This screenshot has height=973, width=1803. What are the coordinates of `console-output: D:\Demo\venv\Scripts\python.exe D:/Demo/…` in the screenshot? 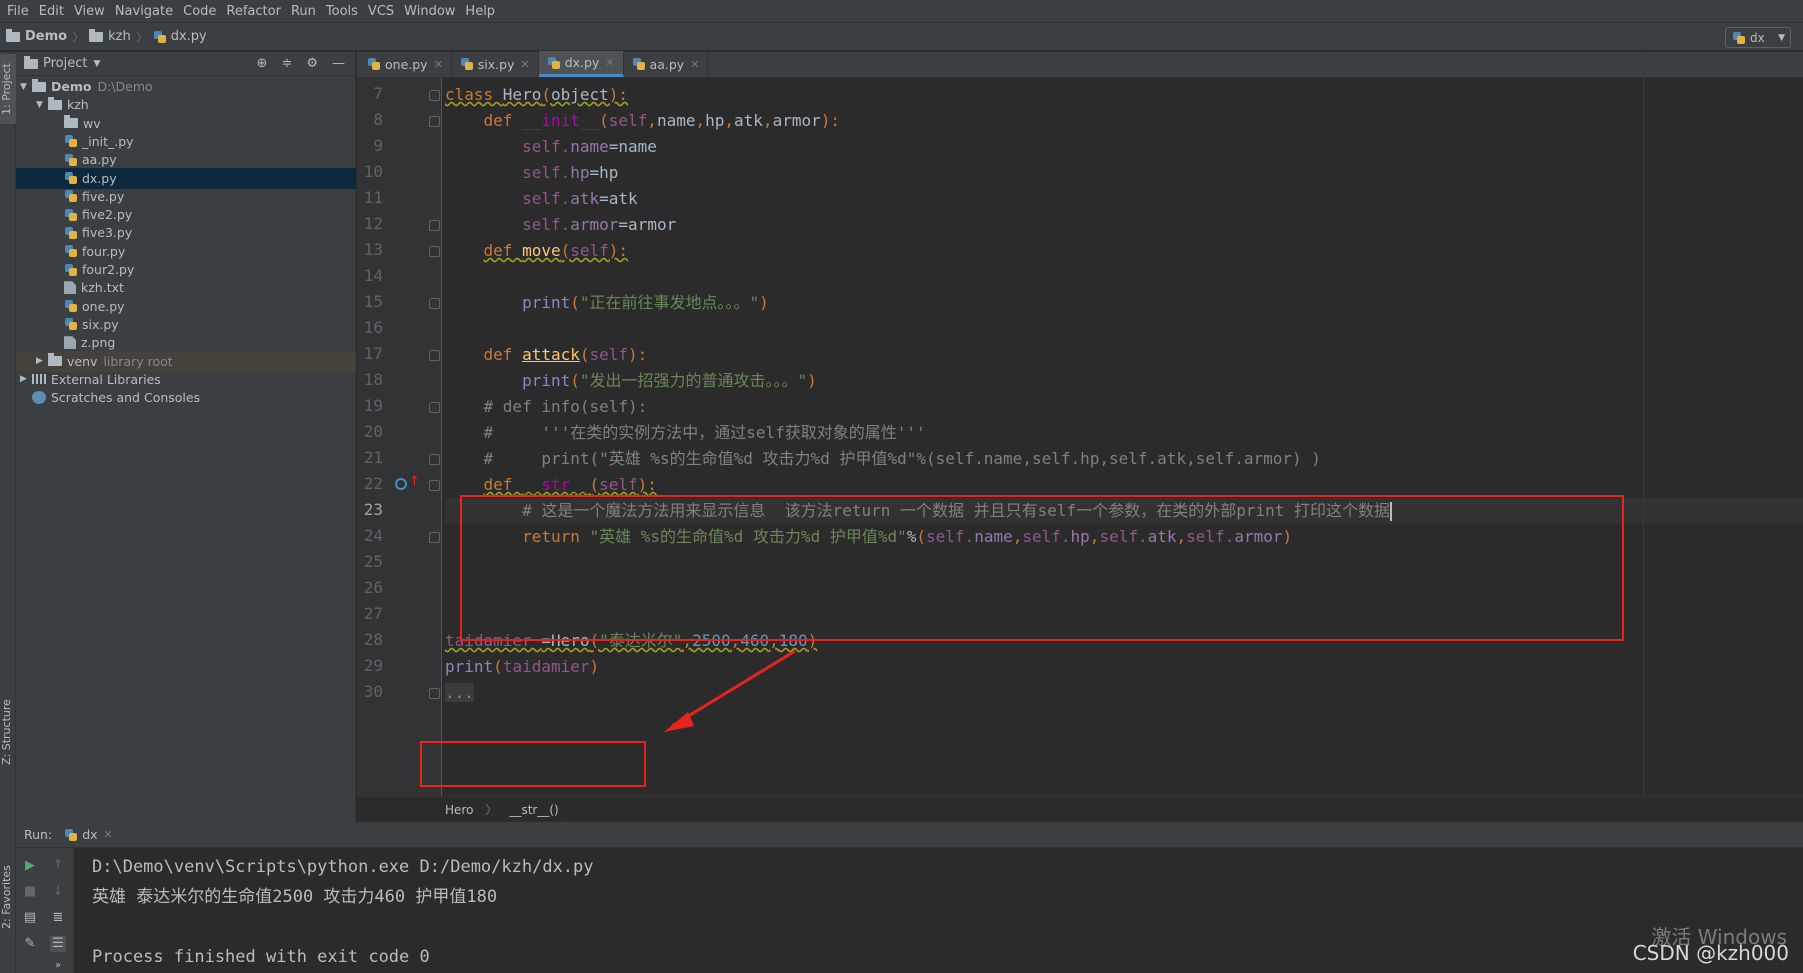 It's located at (942, 912).